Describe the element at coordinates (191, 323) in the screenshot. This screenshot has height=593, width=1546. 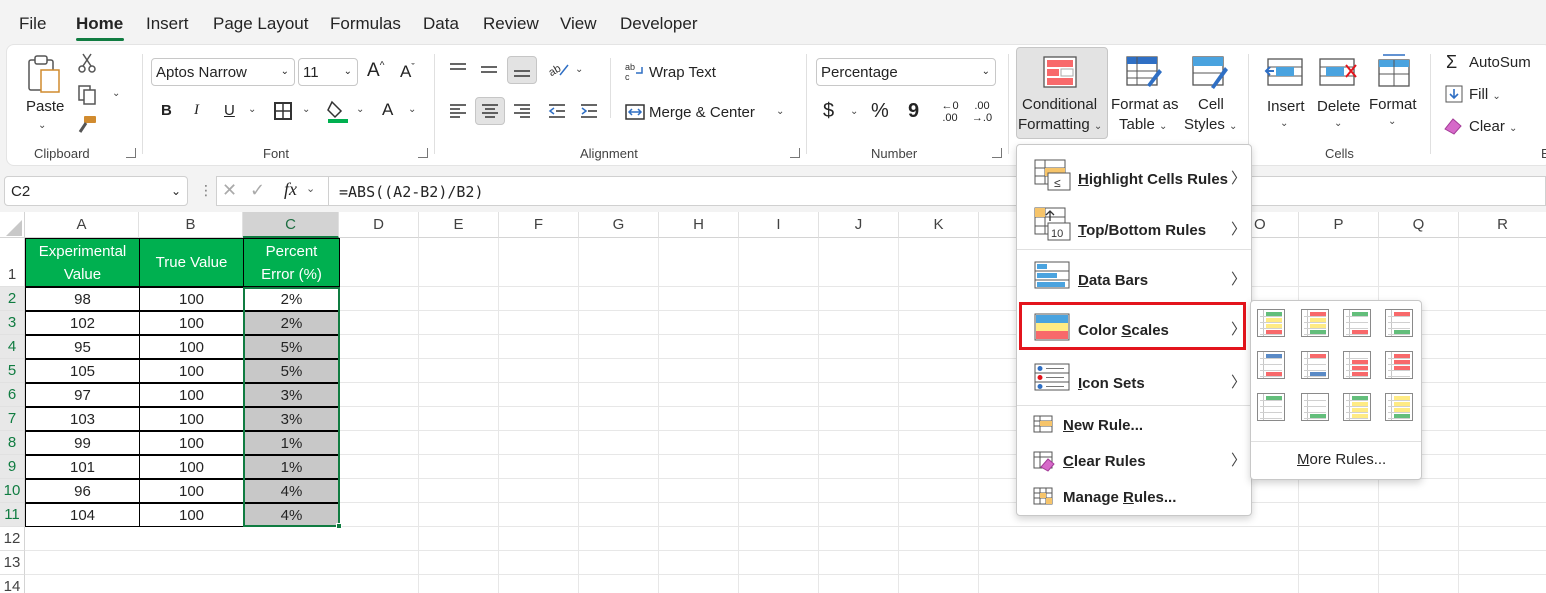
I see `cell-b3: 100` at that location.